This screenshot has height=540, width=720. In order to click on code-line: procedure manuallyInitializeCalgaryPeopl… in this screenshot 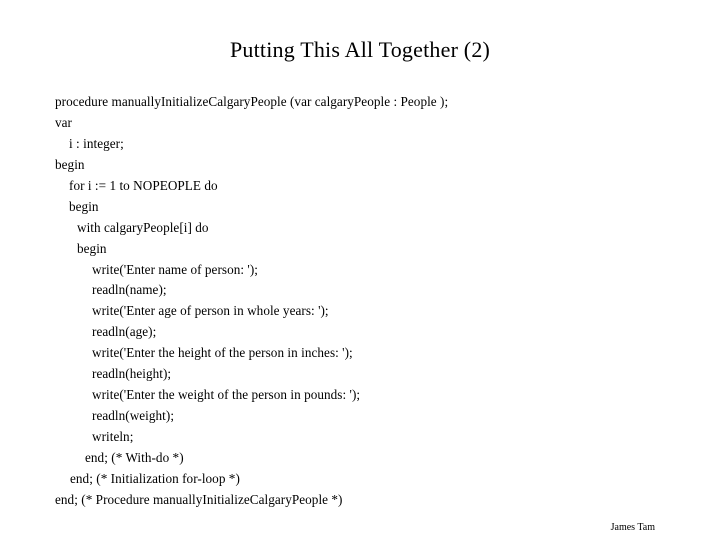, I will do `click(252, 101)`.